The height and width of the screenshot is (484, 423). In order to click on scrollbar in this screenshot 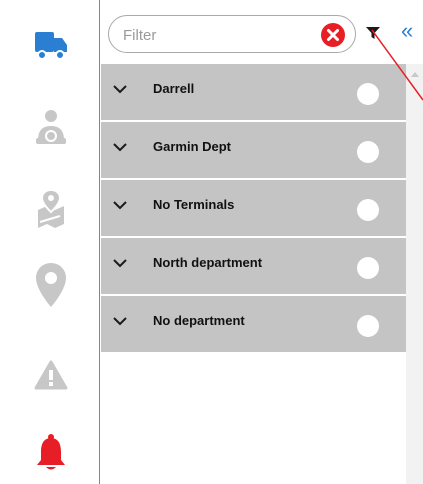, I will do `click(414, 274)`.